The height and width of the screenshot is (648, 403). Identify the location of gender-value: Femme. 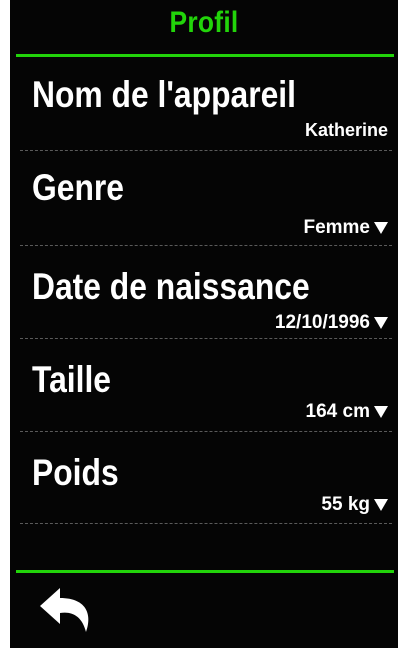
(336, 227).